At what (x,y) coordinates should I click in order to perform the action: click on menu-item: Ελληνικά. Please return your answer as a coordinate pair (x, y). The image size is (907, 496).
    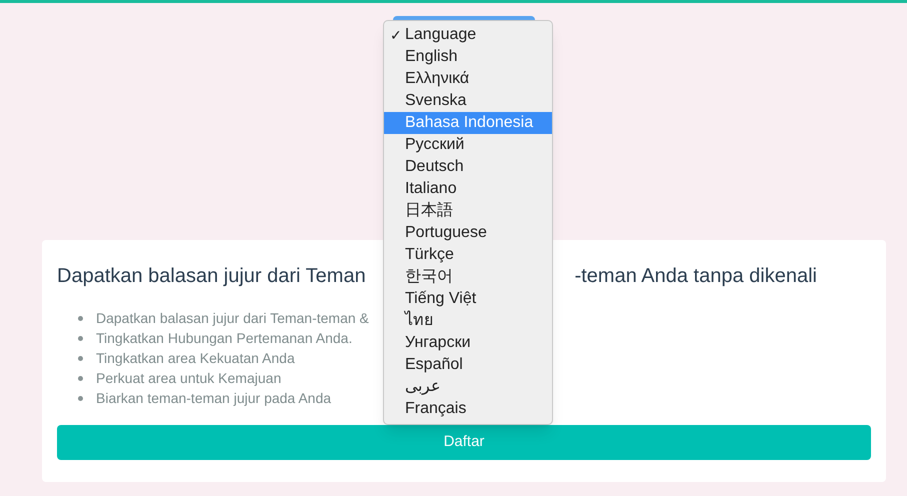
    Looking at the image, I should click on (468, 79).